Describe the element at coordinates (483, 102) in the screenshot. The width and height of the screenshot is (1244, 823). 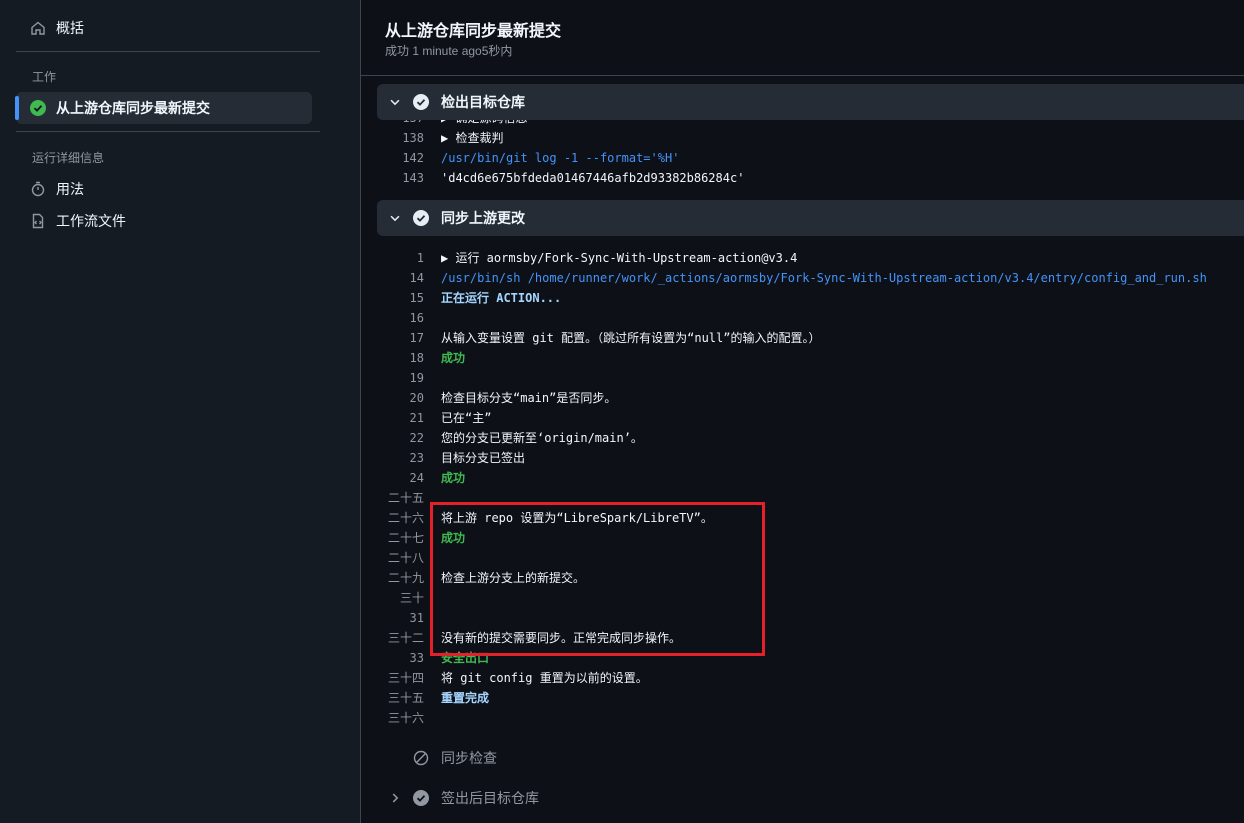
I see `step-title: 检出目标仓库` at that location.